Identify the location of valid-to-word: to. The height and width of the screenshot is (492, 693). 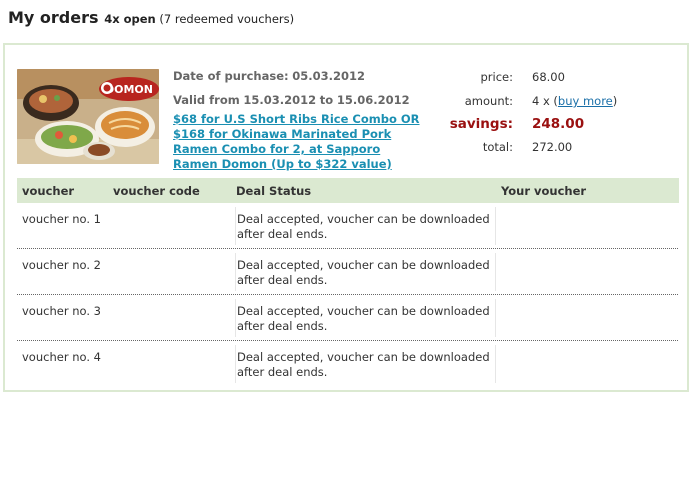
(326, 100).